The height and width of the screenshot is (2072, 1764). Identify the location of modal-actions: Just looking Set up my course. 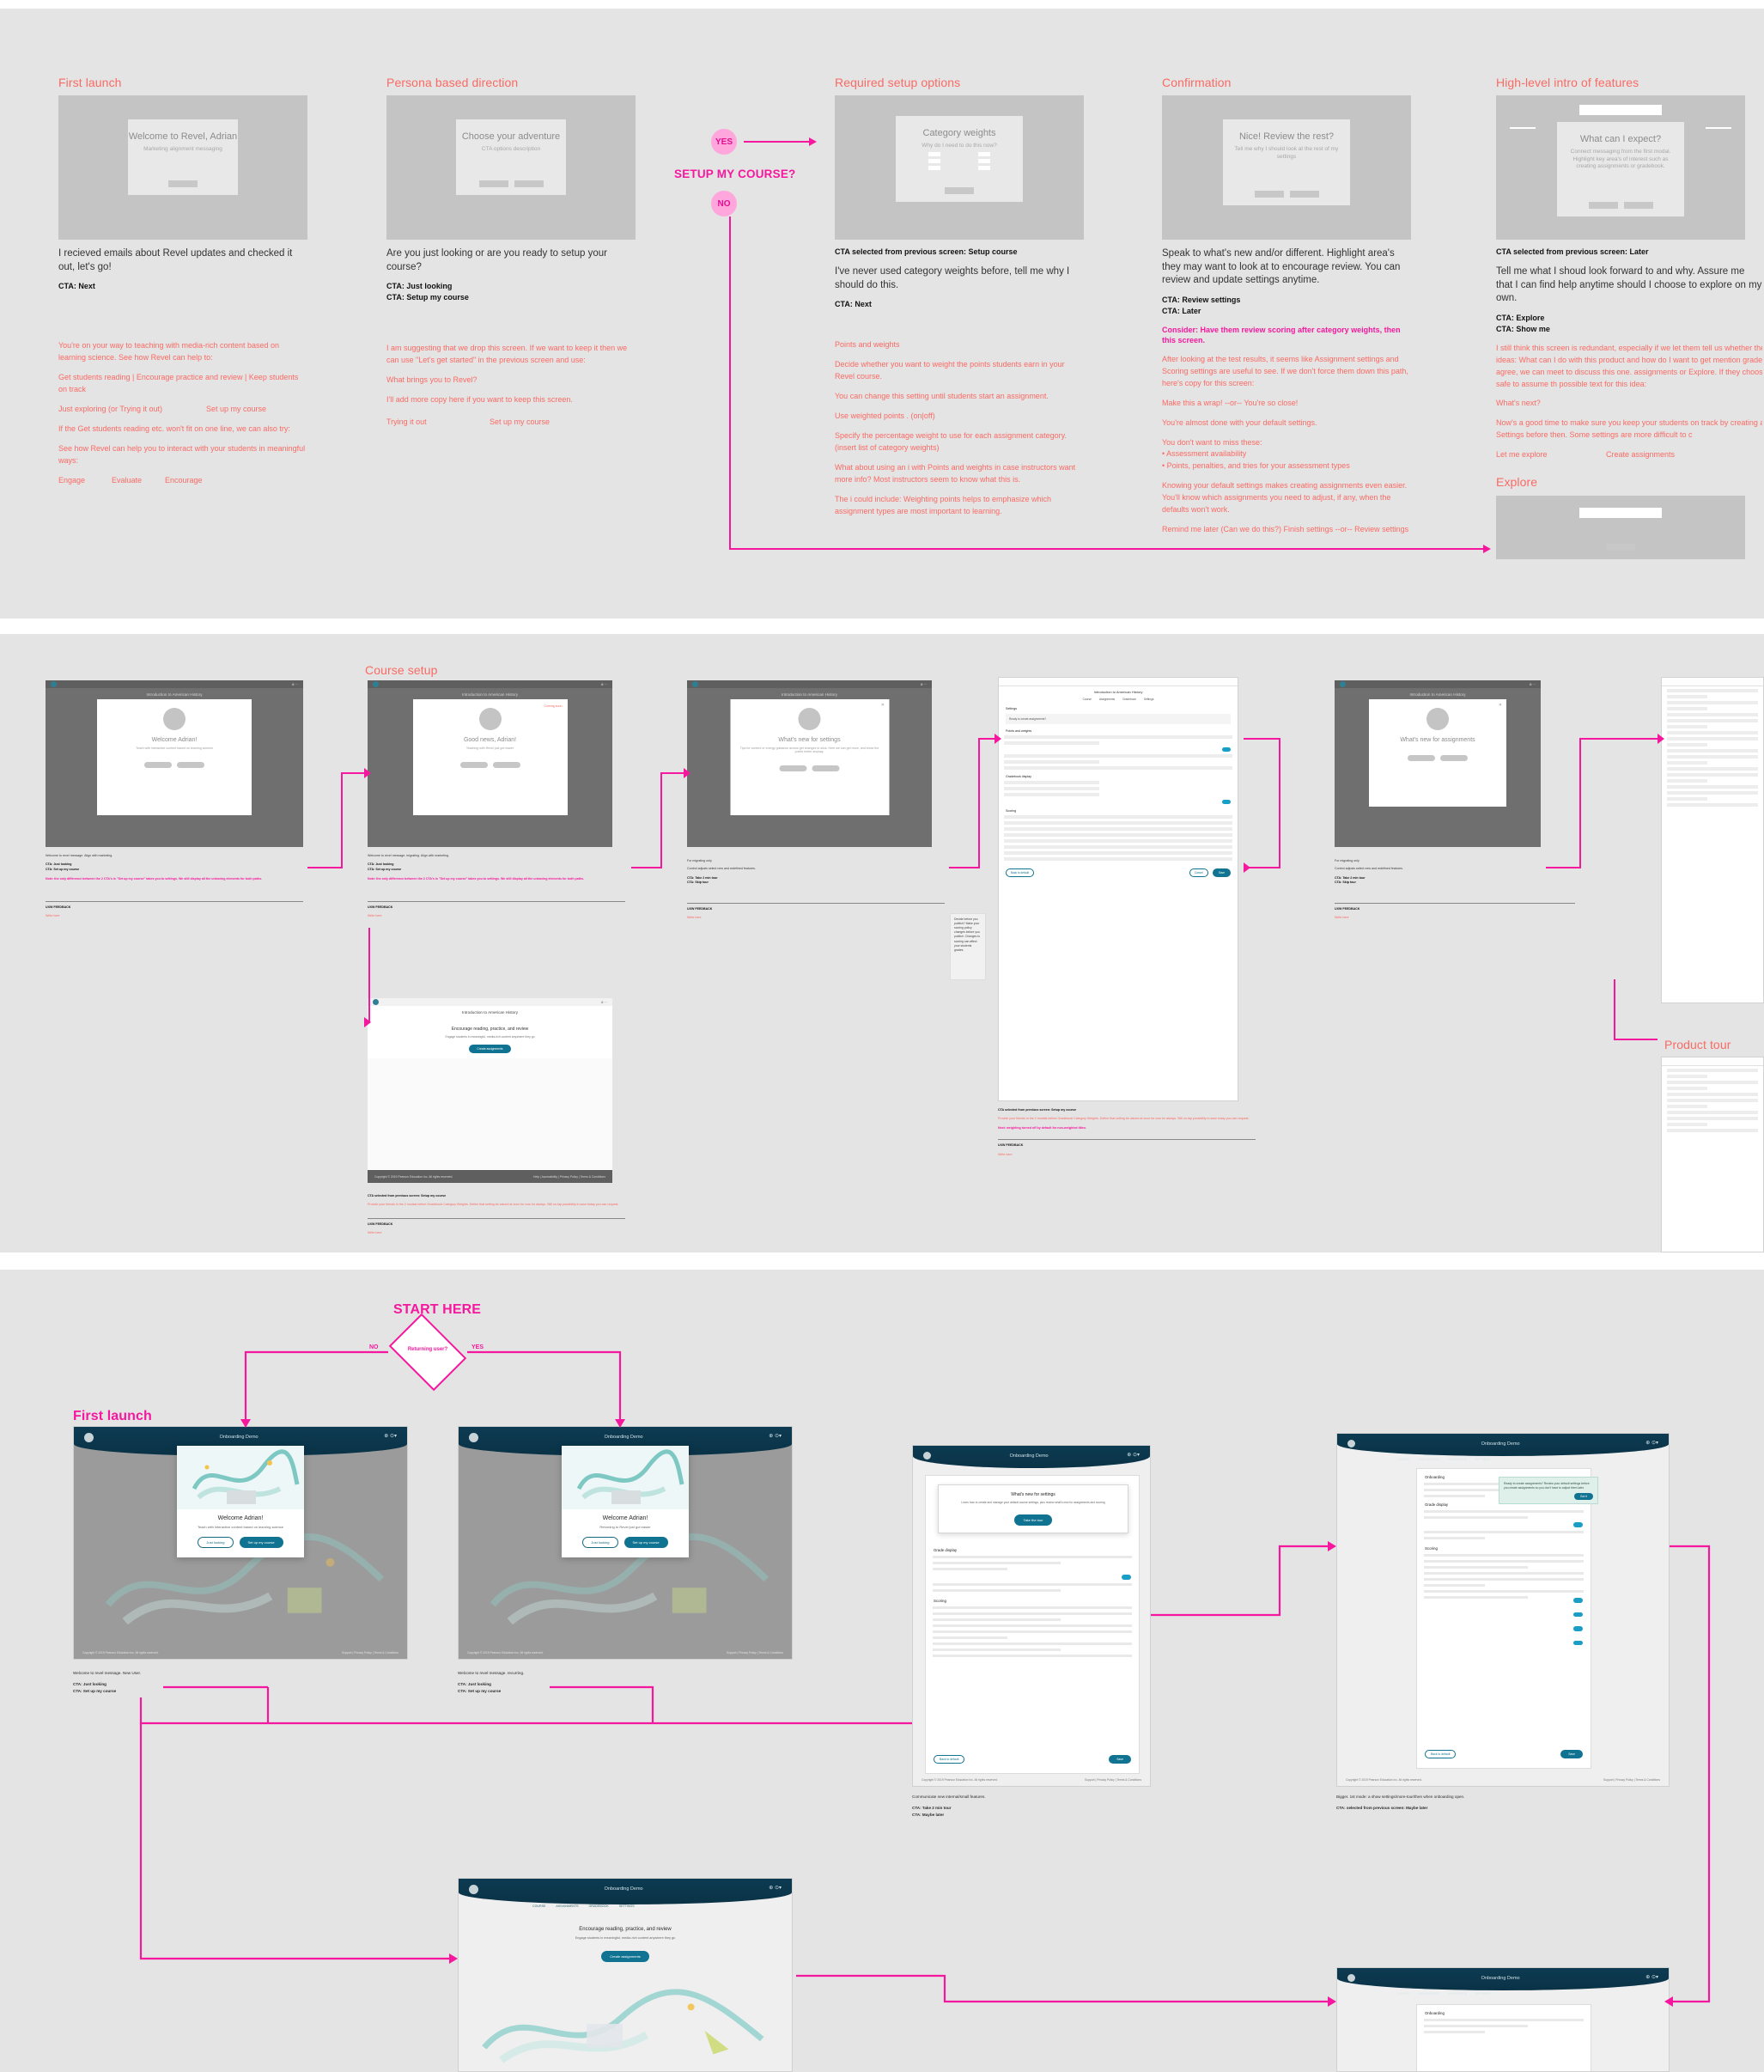
(625, 1542).